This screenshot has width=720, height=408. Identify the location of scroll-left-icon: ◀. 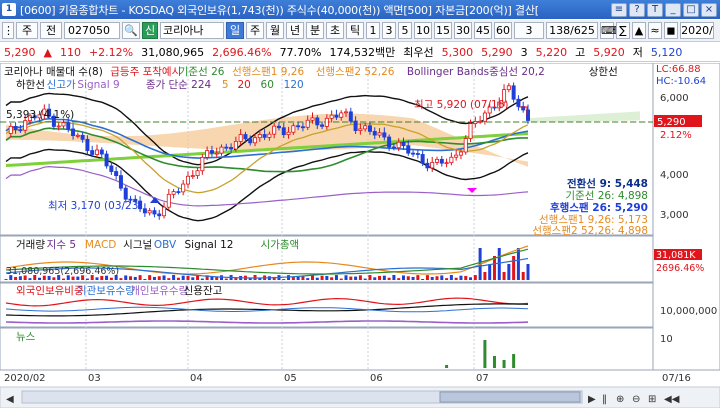
(10, 399).